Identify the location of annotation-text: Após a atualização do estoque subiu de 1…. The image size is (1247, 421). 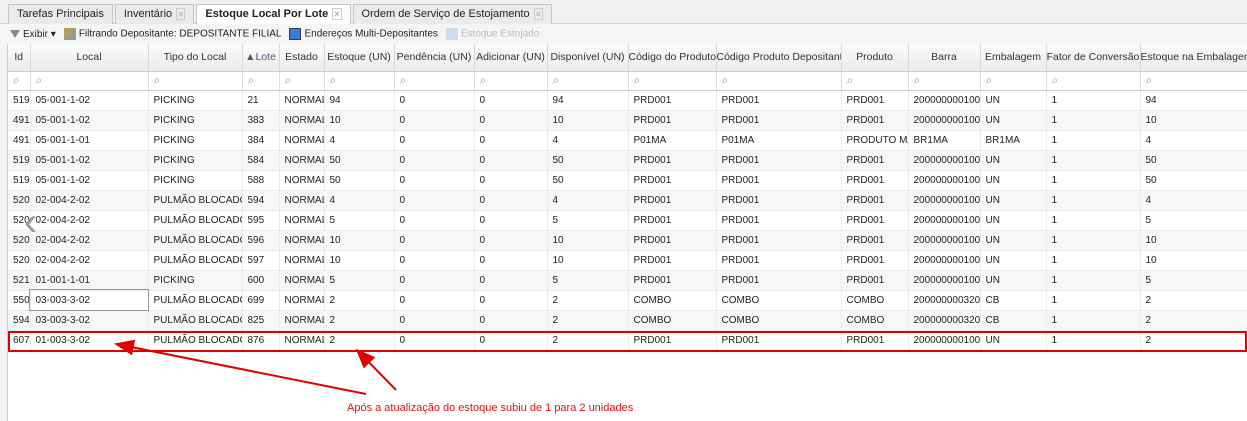
(490, 408).